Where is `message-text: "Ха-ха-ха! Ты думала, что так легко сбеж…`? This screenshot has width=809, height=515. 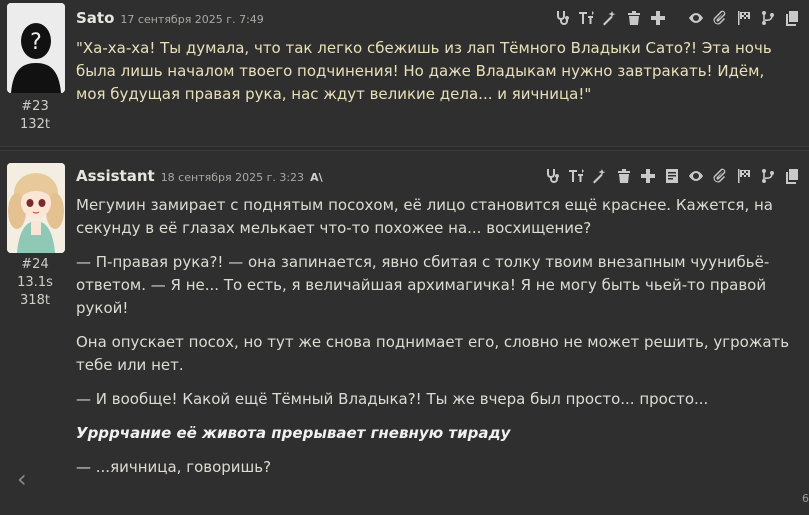 message-text: "Ха-ха-ха! Ты думала, что так легко сбеж… is located at coordinates (424, 71).